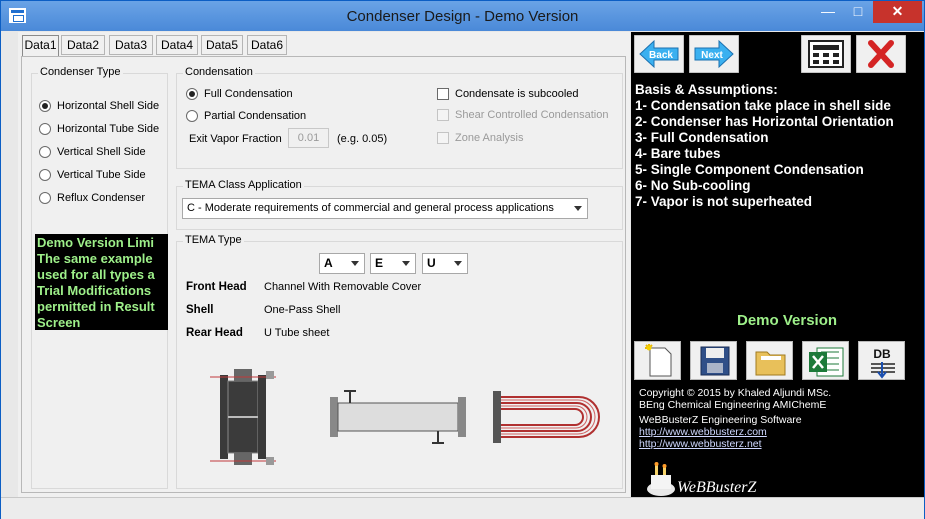  What do you see at coordinates (724, 201) in the screenshot?
I see `basis-item: 7- Vapor is not superheated` at bounding box center [724, 201].